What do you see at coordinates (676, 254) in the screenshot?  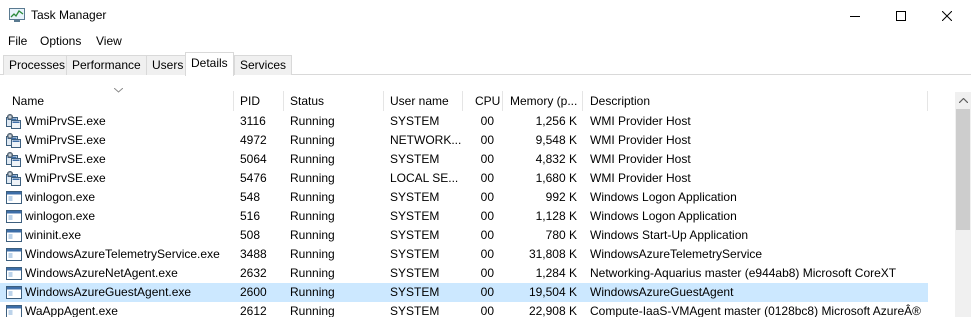 I see `cell-description: WindowsAzureTelemetryService` at bounding box center [676, 254].